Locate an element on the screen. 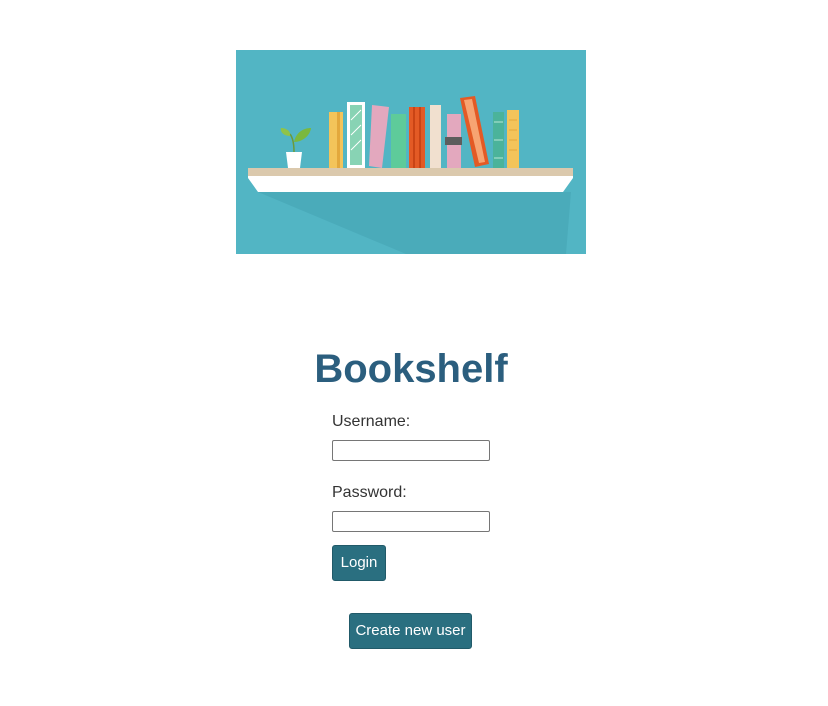  login-form: Username: Password: is located at coordinates (422, 472).